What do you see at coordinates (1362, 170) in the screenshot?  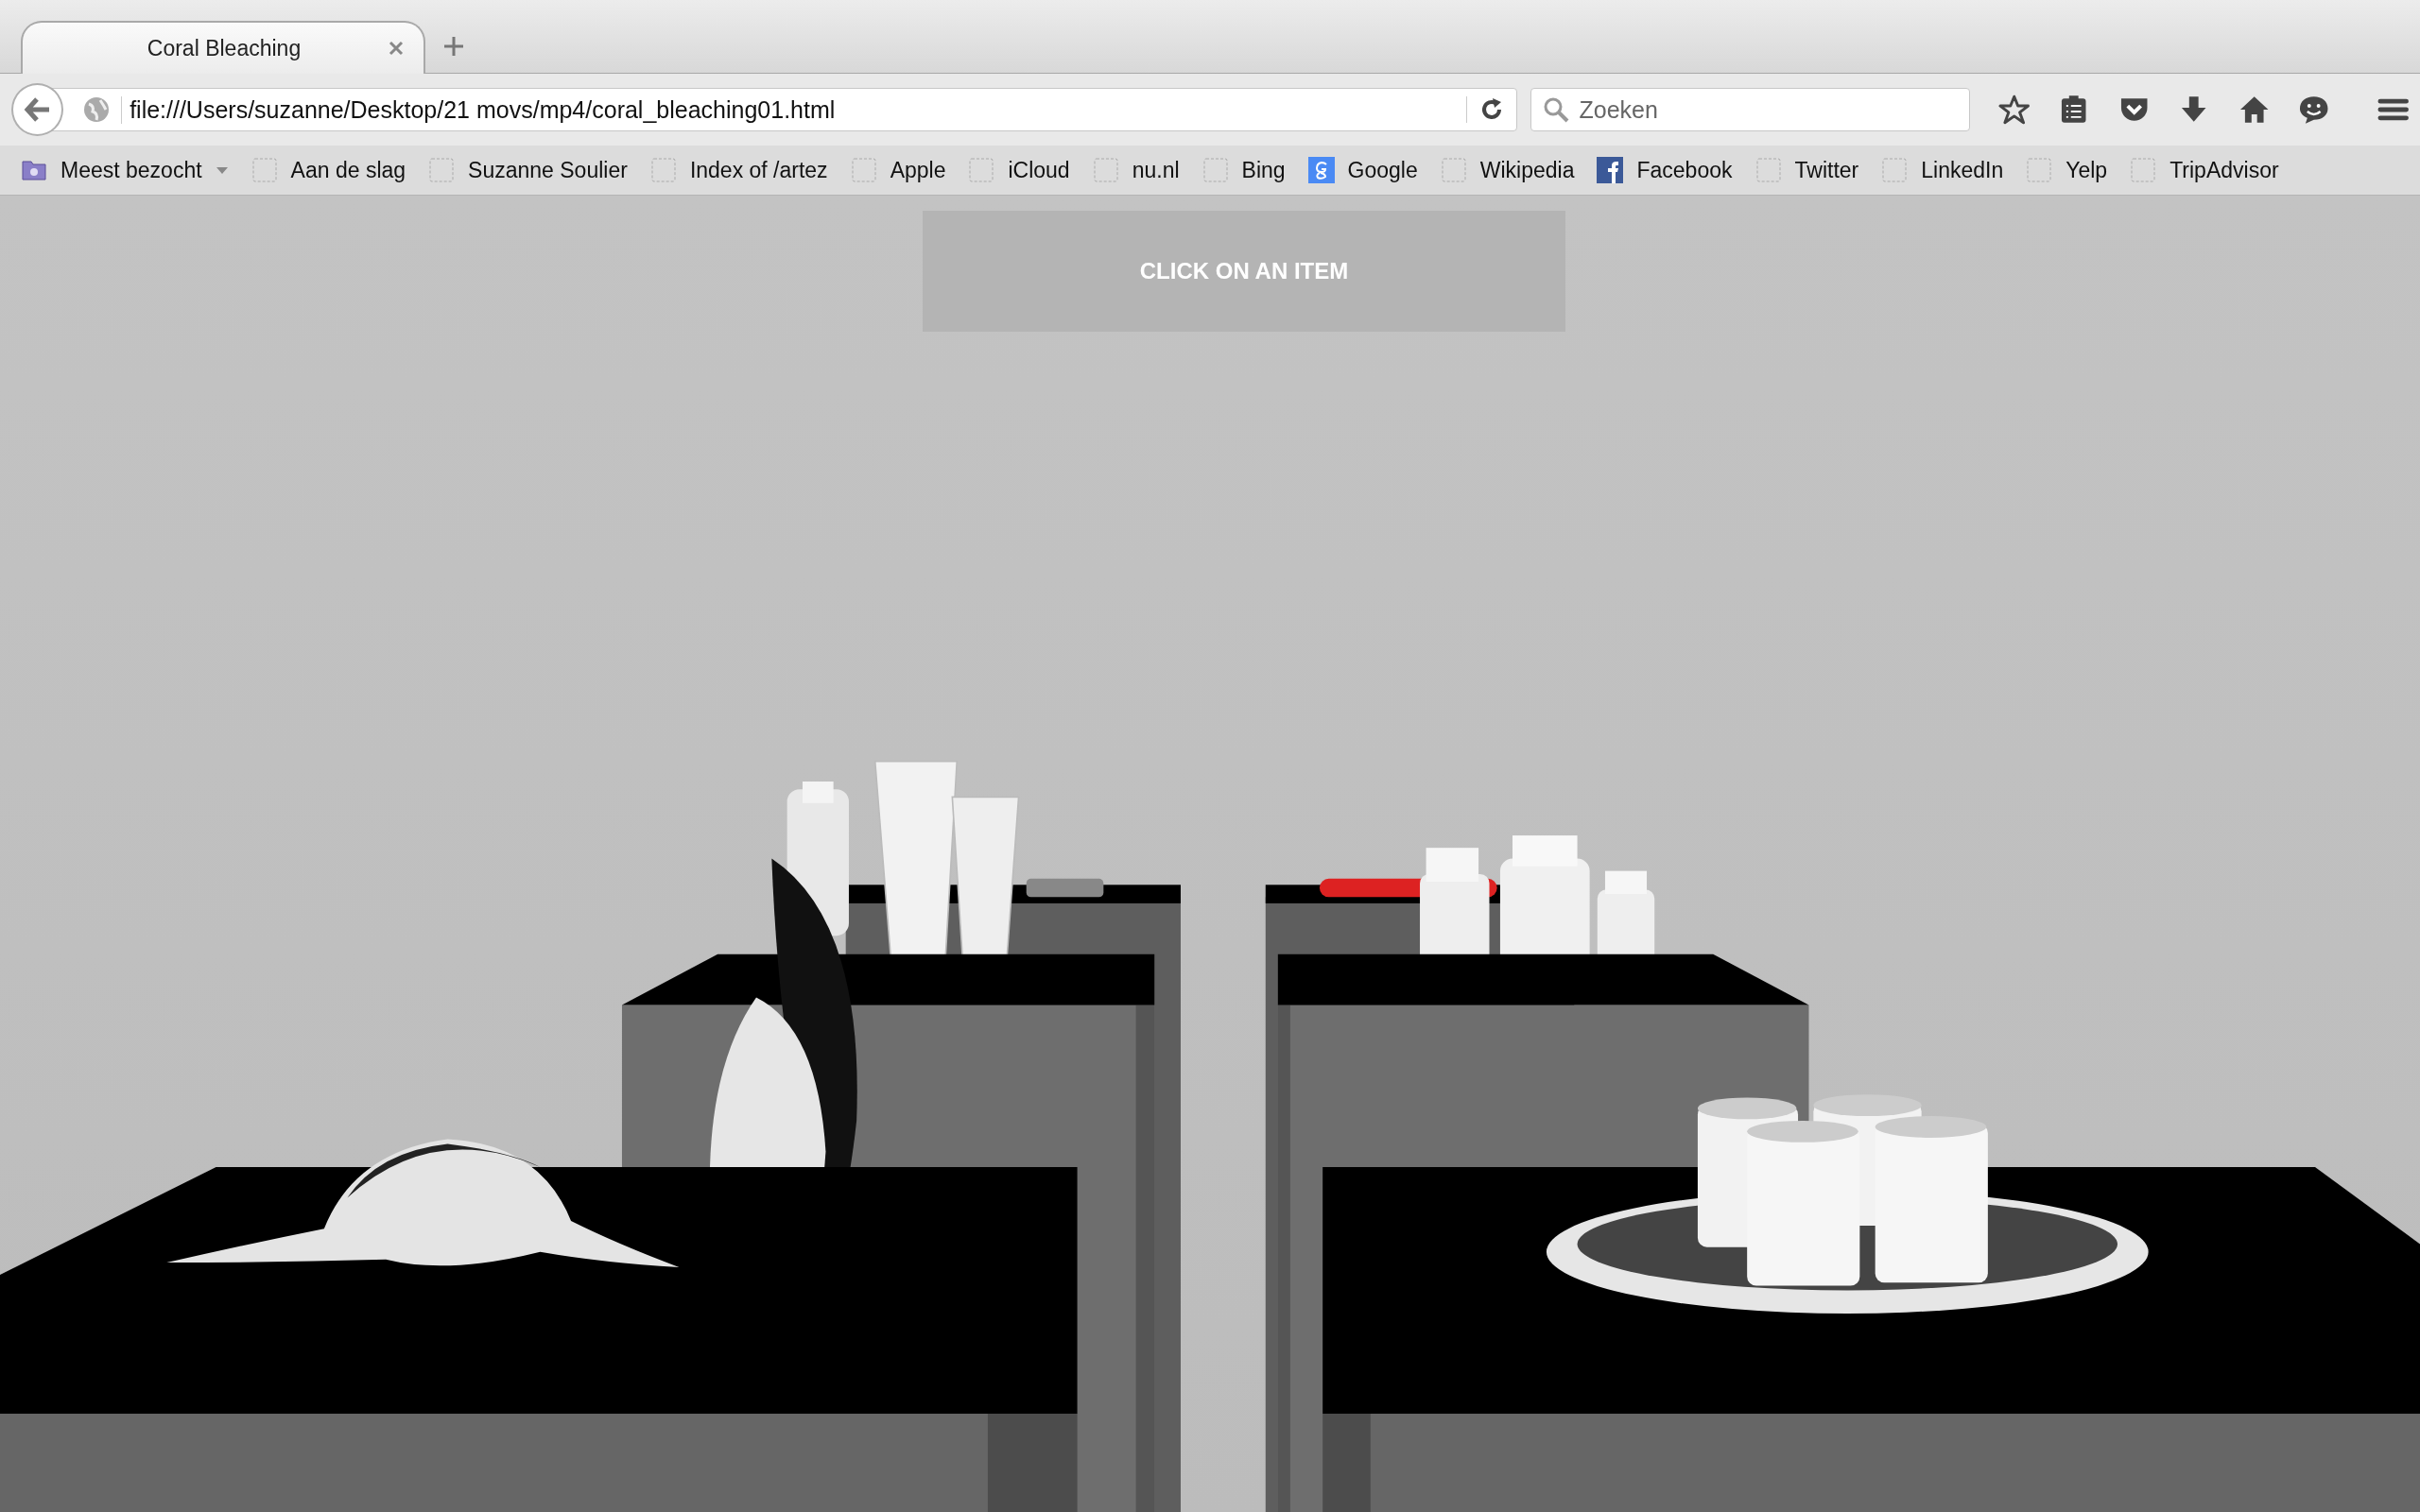 I see `bookmark-link: Google` at bounding box center [1362, 170].